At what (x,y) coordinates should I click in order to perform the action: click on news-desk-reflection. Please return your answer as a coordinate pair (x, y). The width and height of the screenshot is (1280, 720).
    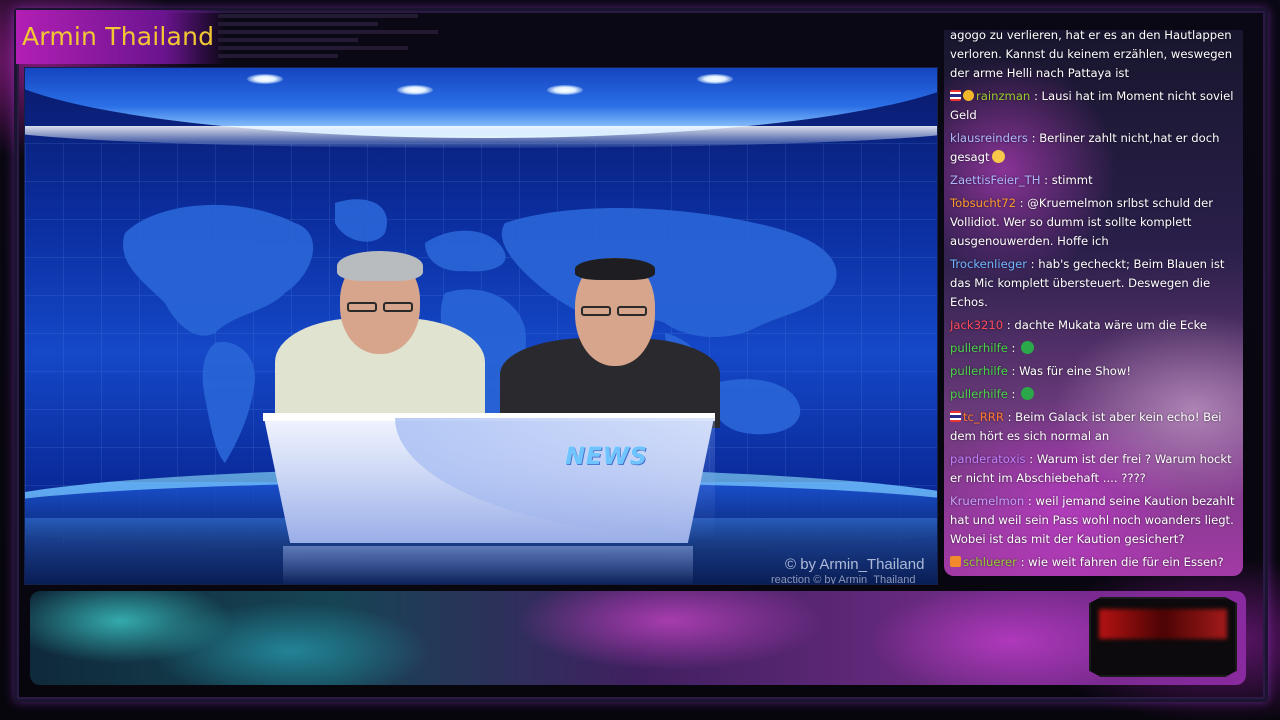
    Looking at the image, I should click on (488, 565).